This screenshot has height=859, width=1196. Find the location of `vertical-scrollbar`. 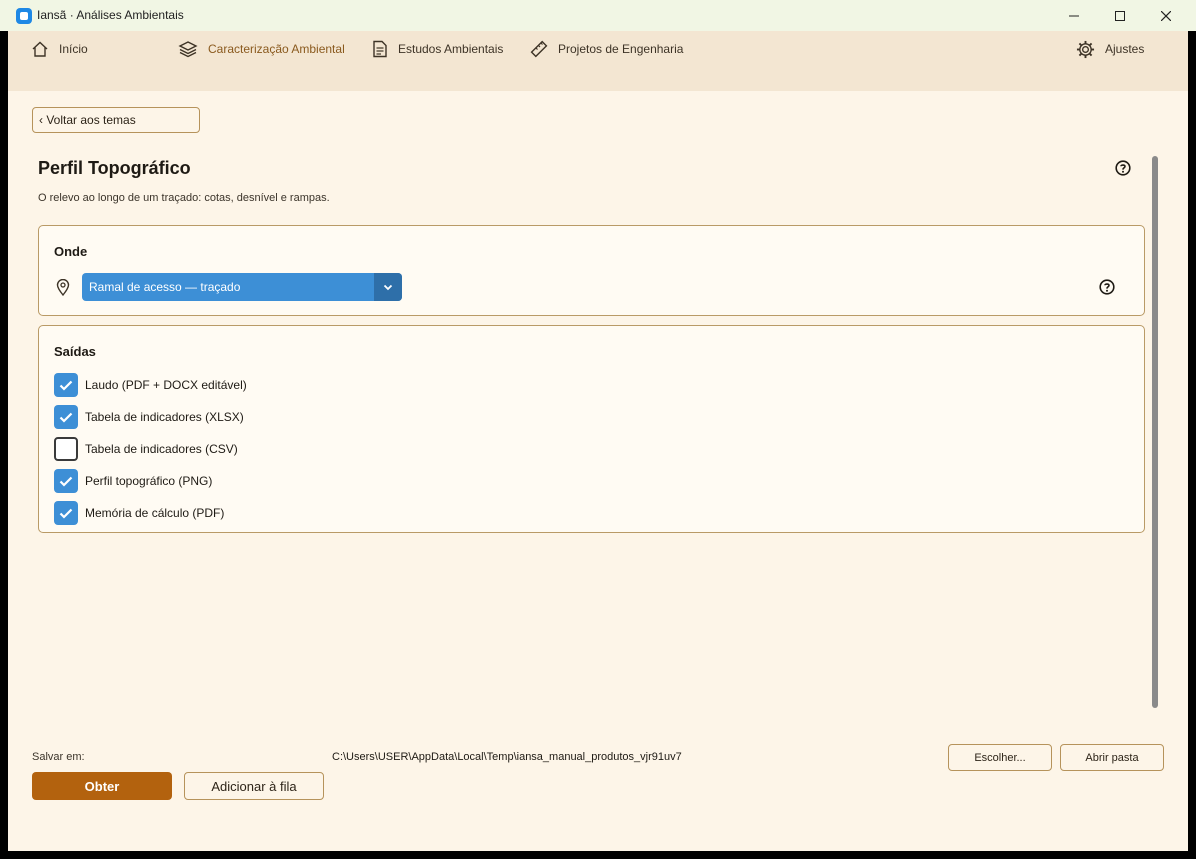

vertical-scrollbar is located at coordinates (1155, 432).